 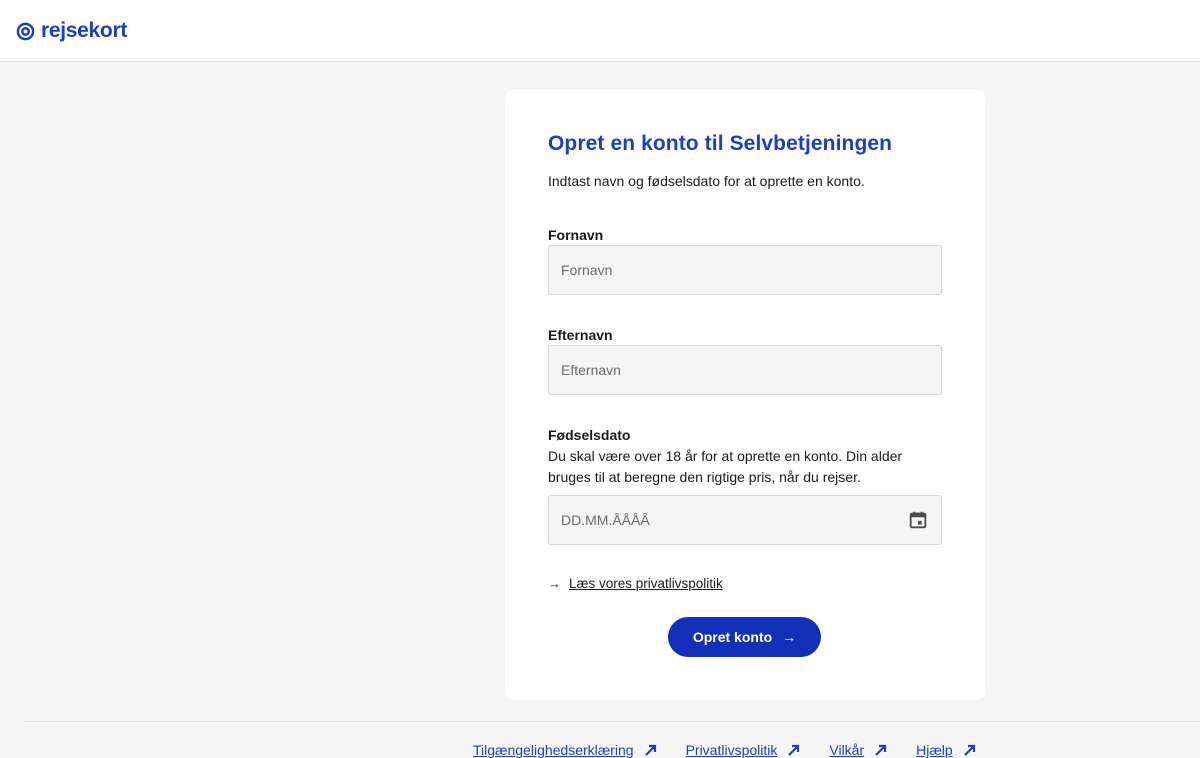 What do you see at coordinates (934, 750) in the screenshot?
I see `footer-link-label: Hjælp` at bounding box center [934, 750].